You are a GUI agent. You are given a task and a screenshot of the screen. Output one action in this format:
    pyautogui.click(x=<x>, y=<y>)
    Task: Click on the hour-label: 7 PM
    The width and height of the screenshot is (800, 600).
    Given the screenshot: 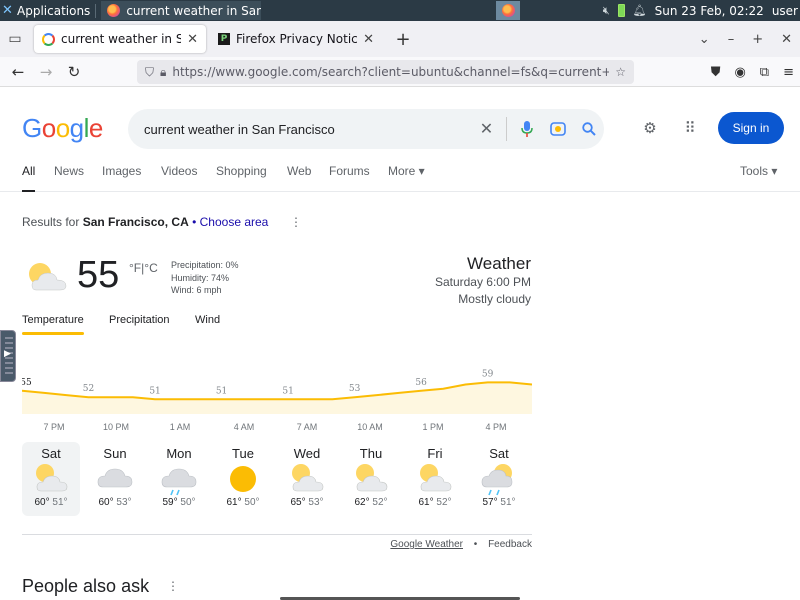 What is the action you would take?
    pyautogui.click(x=54, y=427)
    